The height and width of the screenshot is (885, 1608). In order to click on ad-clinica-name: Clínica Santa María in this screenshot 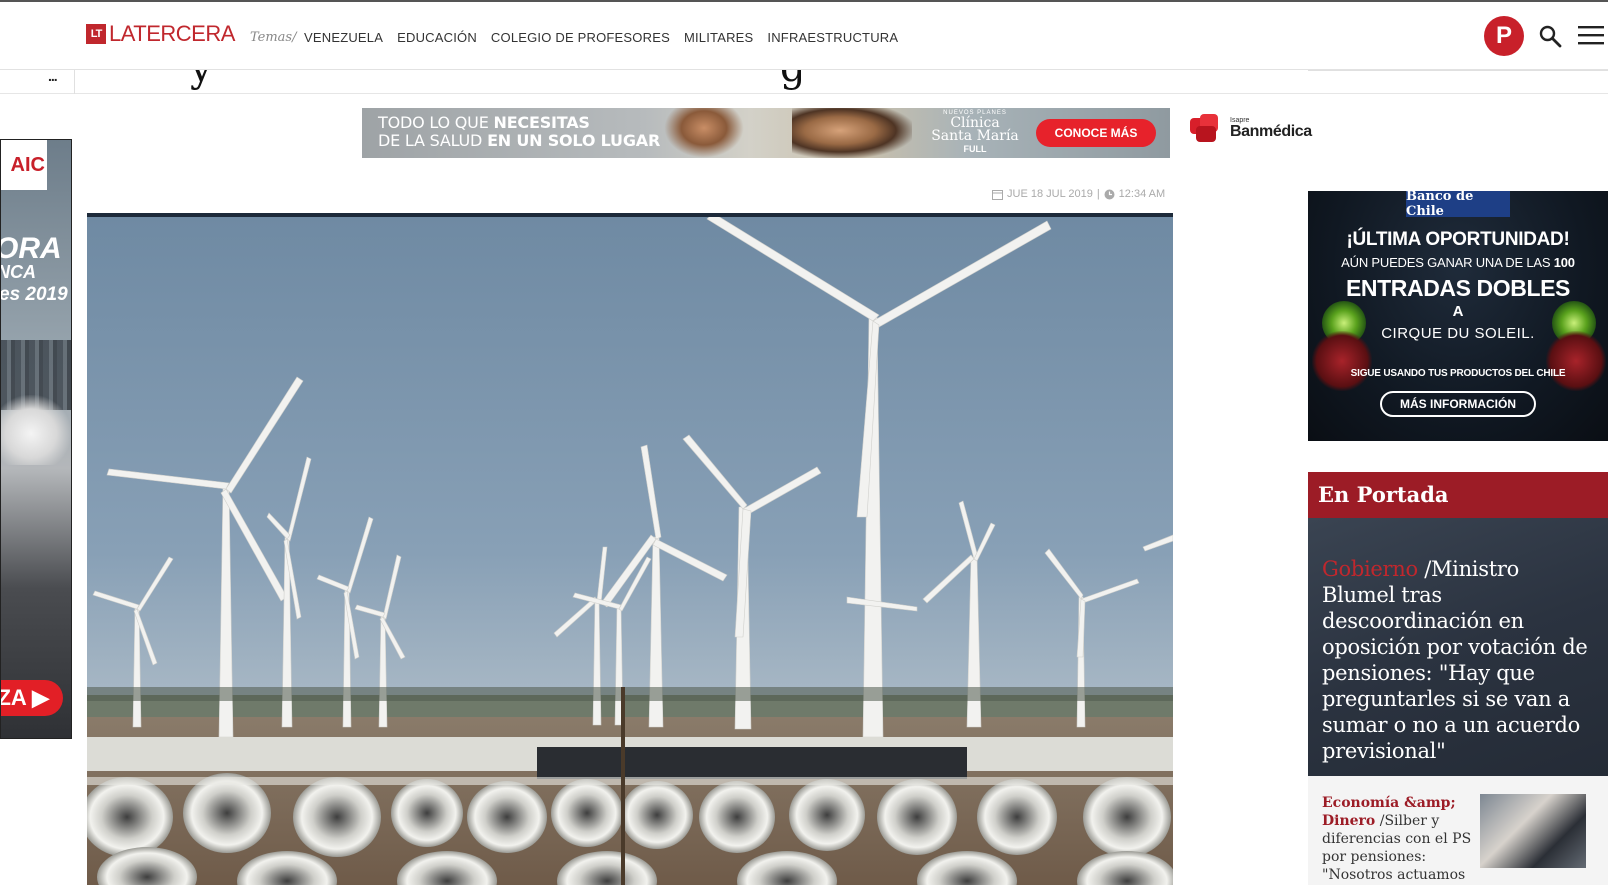, I will do `click(975, 129)`.